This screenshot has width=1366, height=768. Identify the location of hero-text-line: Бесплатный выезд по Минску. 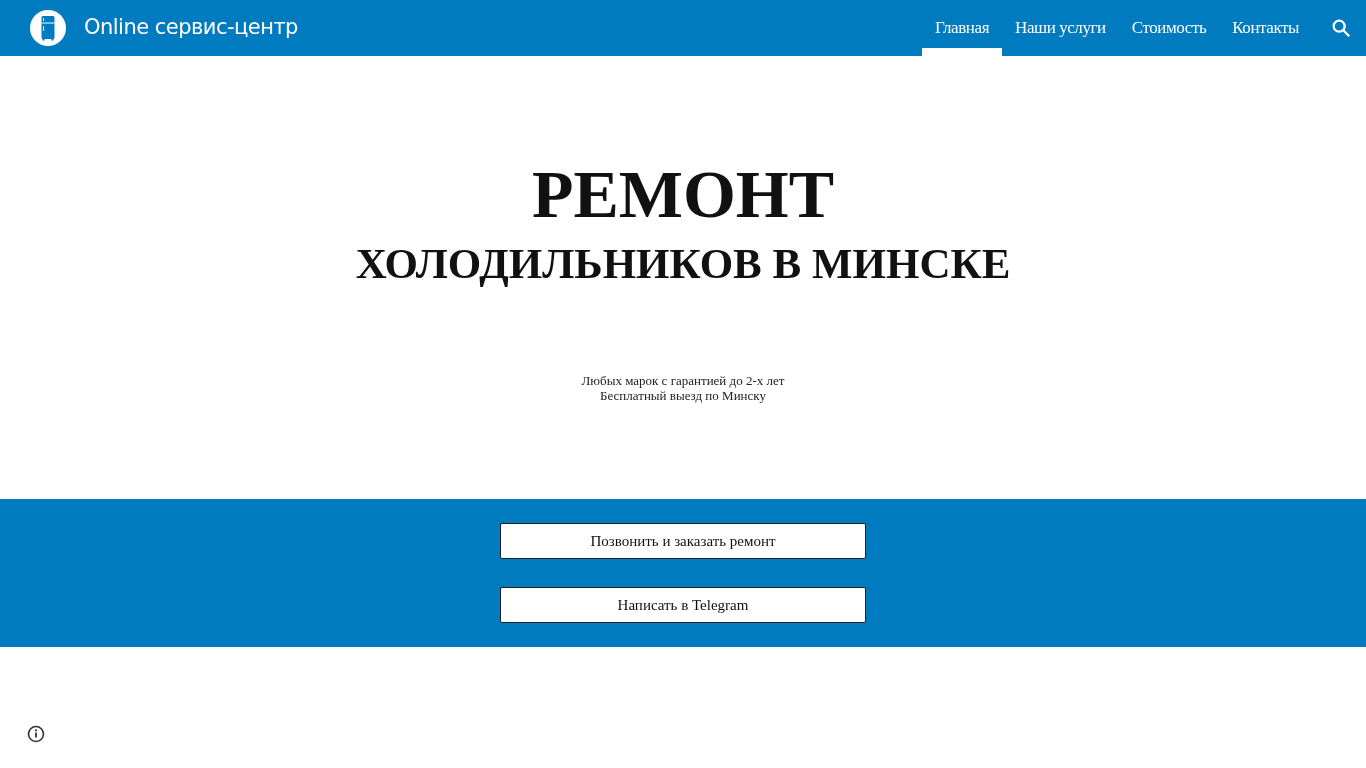
(683, 395).